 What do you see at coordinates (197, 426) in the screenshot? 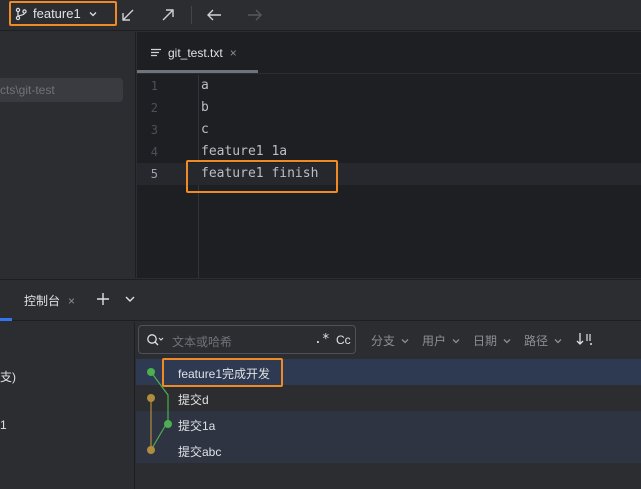
I see `commit-message: 提交1a` at bounding box center [197, 426].